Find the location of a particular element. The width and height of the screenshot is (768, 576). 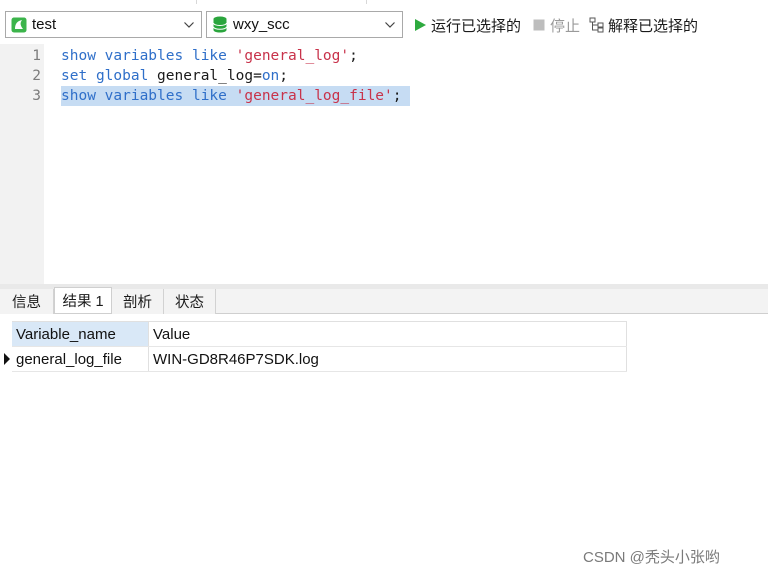

tab-label: 剖析 is located at coordinates (137, 303).